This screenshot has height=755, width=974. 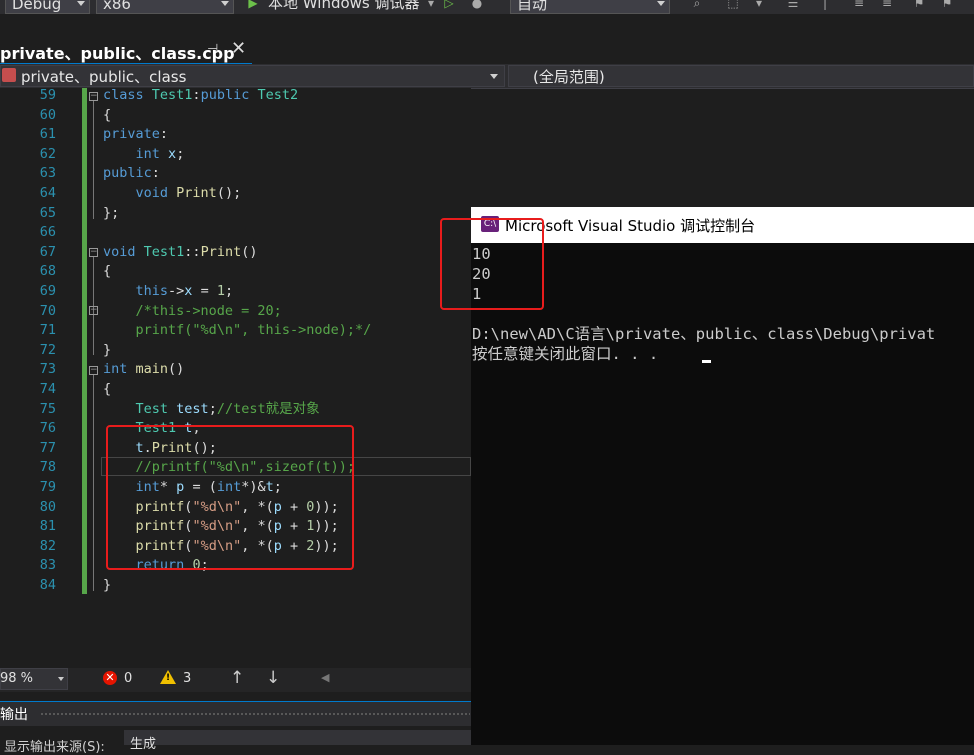 I want to click on scroll-left-icon: ◀, so click(x=325, y=677).